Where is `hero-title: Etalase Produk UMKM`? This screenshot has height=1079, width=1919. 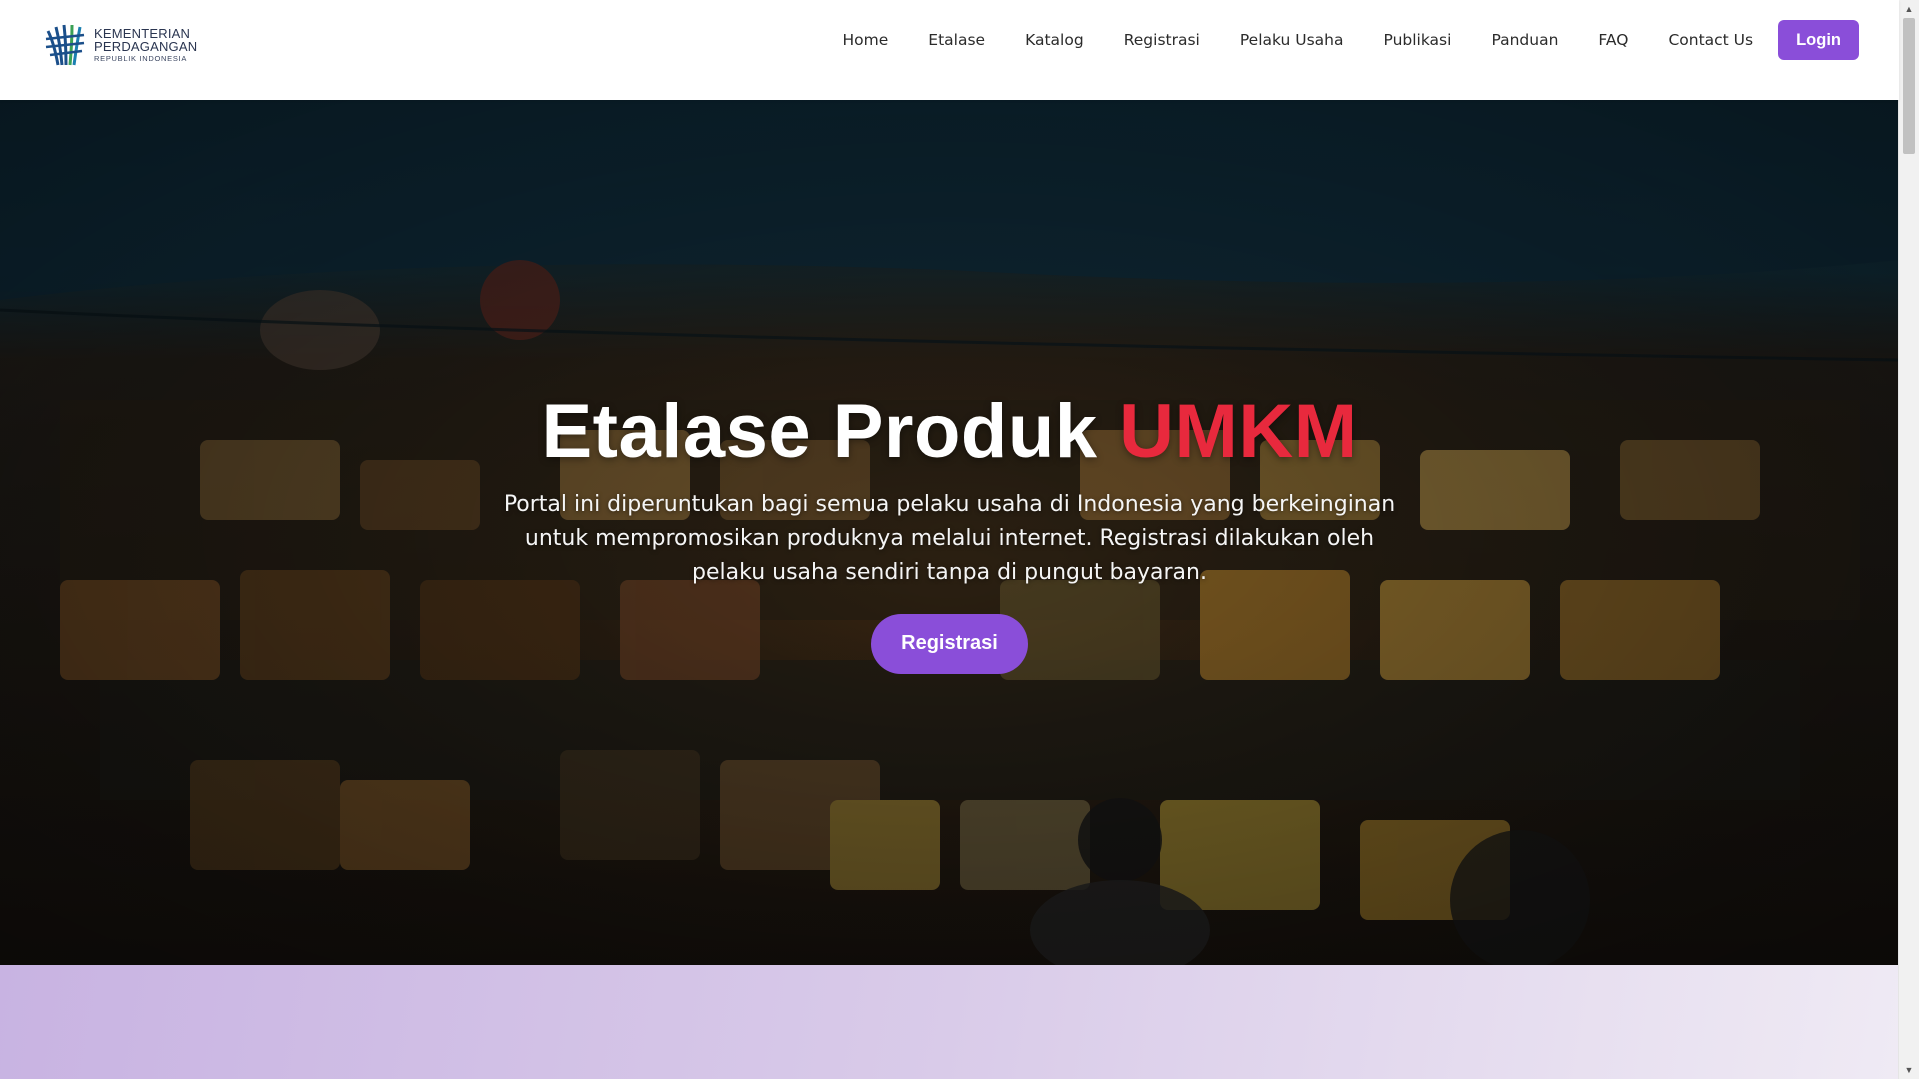 hero-title: Etalase Produk UMKM is located at coordinates (949, 432).